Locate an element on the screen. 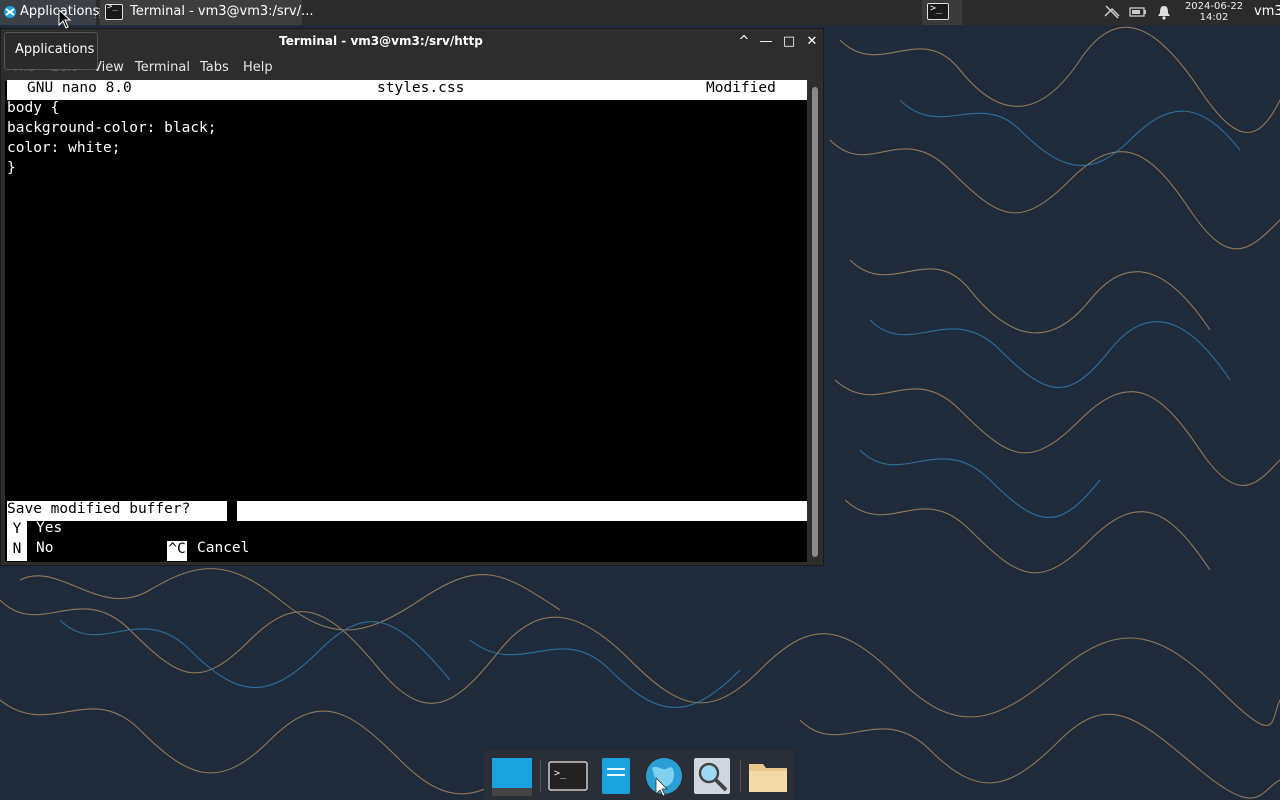  text-editor-icon is located at coordinates (616, 776).